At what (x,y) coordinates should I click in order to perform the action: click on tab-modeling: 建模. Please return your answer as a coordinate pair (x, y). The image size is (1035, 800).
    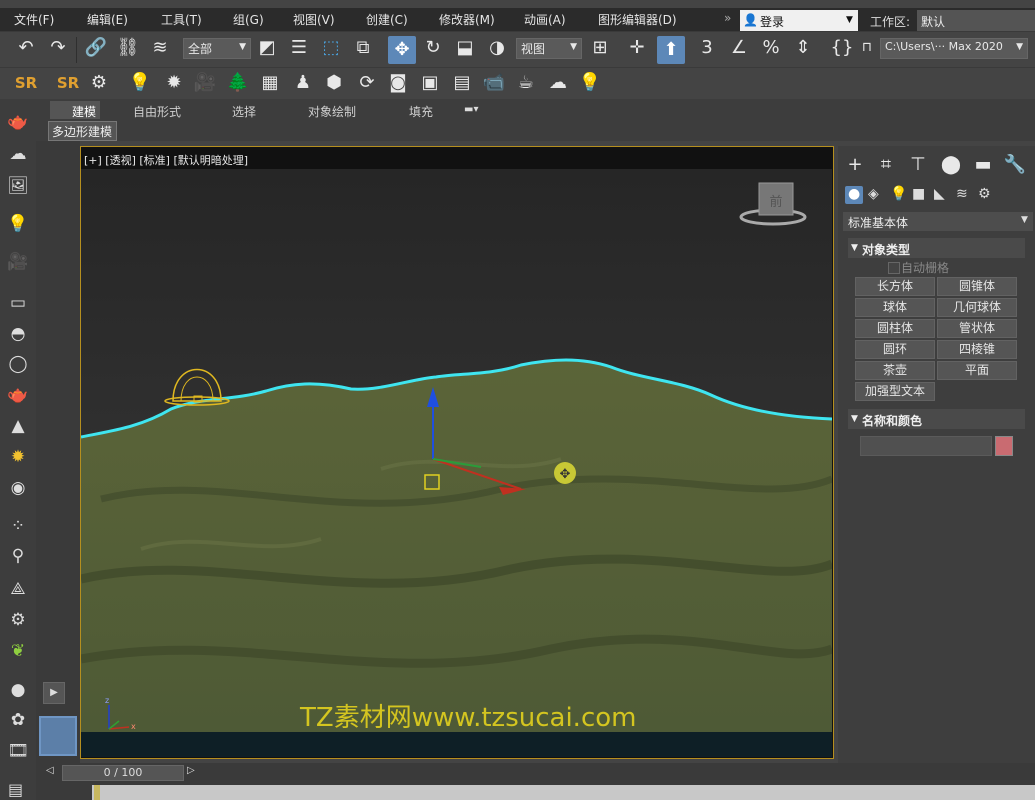
    Looking at the image, I should click on (84, 111).